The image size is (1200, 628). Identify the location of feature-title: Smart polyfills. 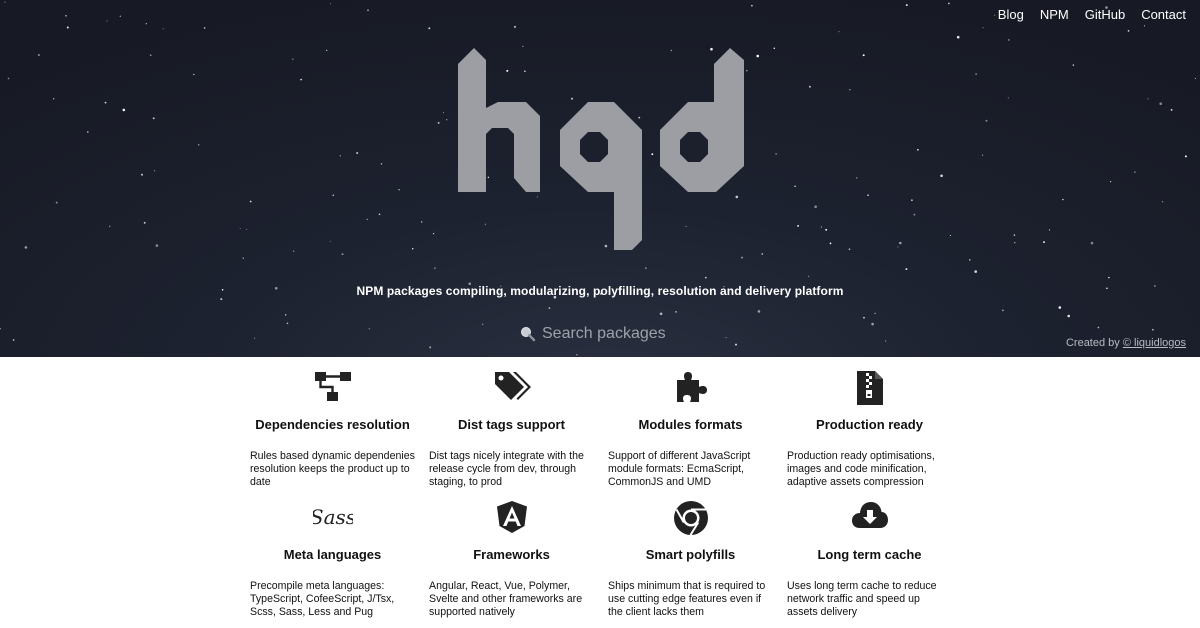
(690, 554).